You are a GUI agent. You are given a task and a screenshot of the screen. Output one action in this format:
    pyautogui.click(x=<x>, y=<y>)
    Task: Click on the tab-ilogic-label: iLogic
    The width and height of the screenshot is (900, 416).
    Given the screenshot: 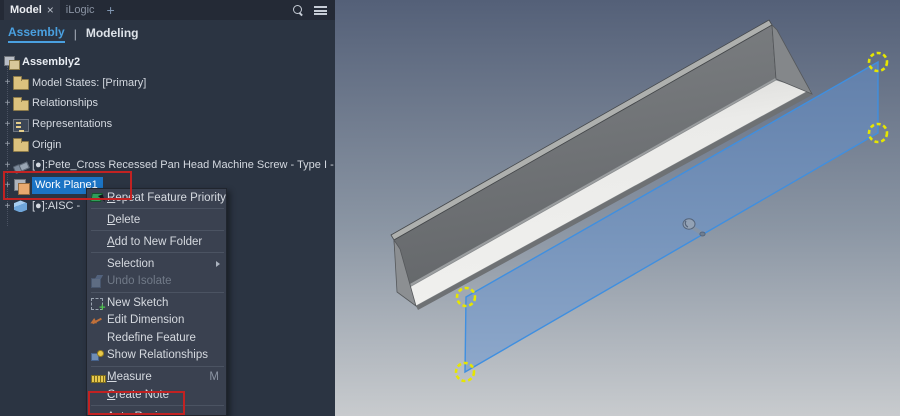 What is the action you would take?
    pyautogui.click(x=80, y=10)
    